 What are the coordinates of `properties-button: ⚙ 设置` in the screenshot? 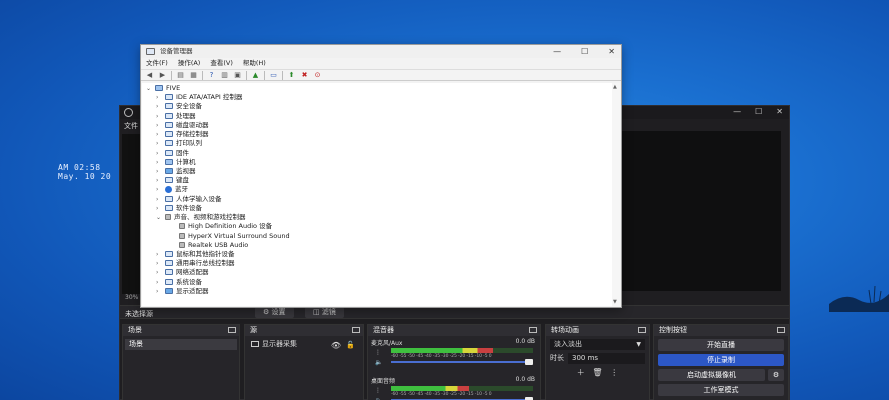 It's located at (274, 312).